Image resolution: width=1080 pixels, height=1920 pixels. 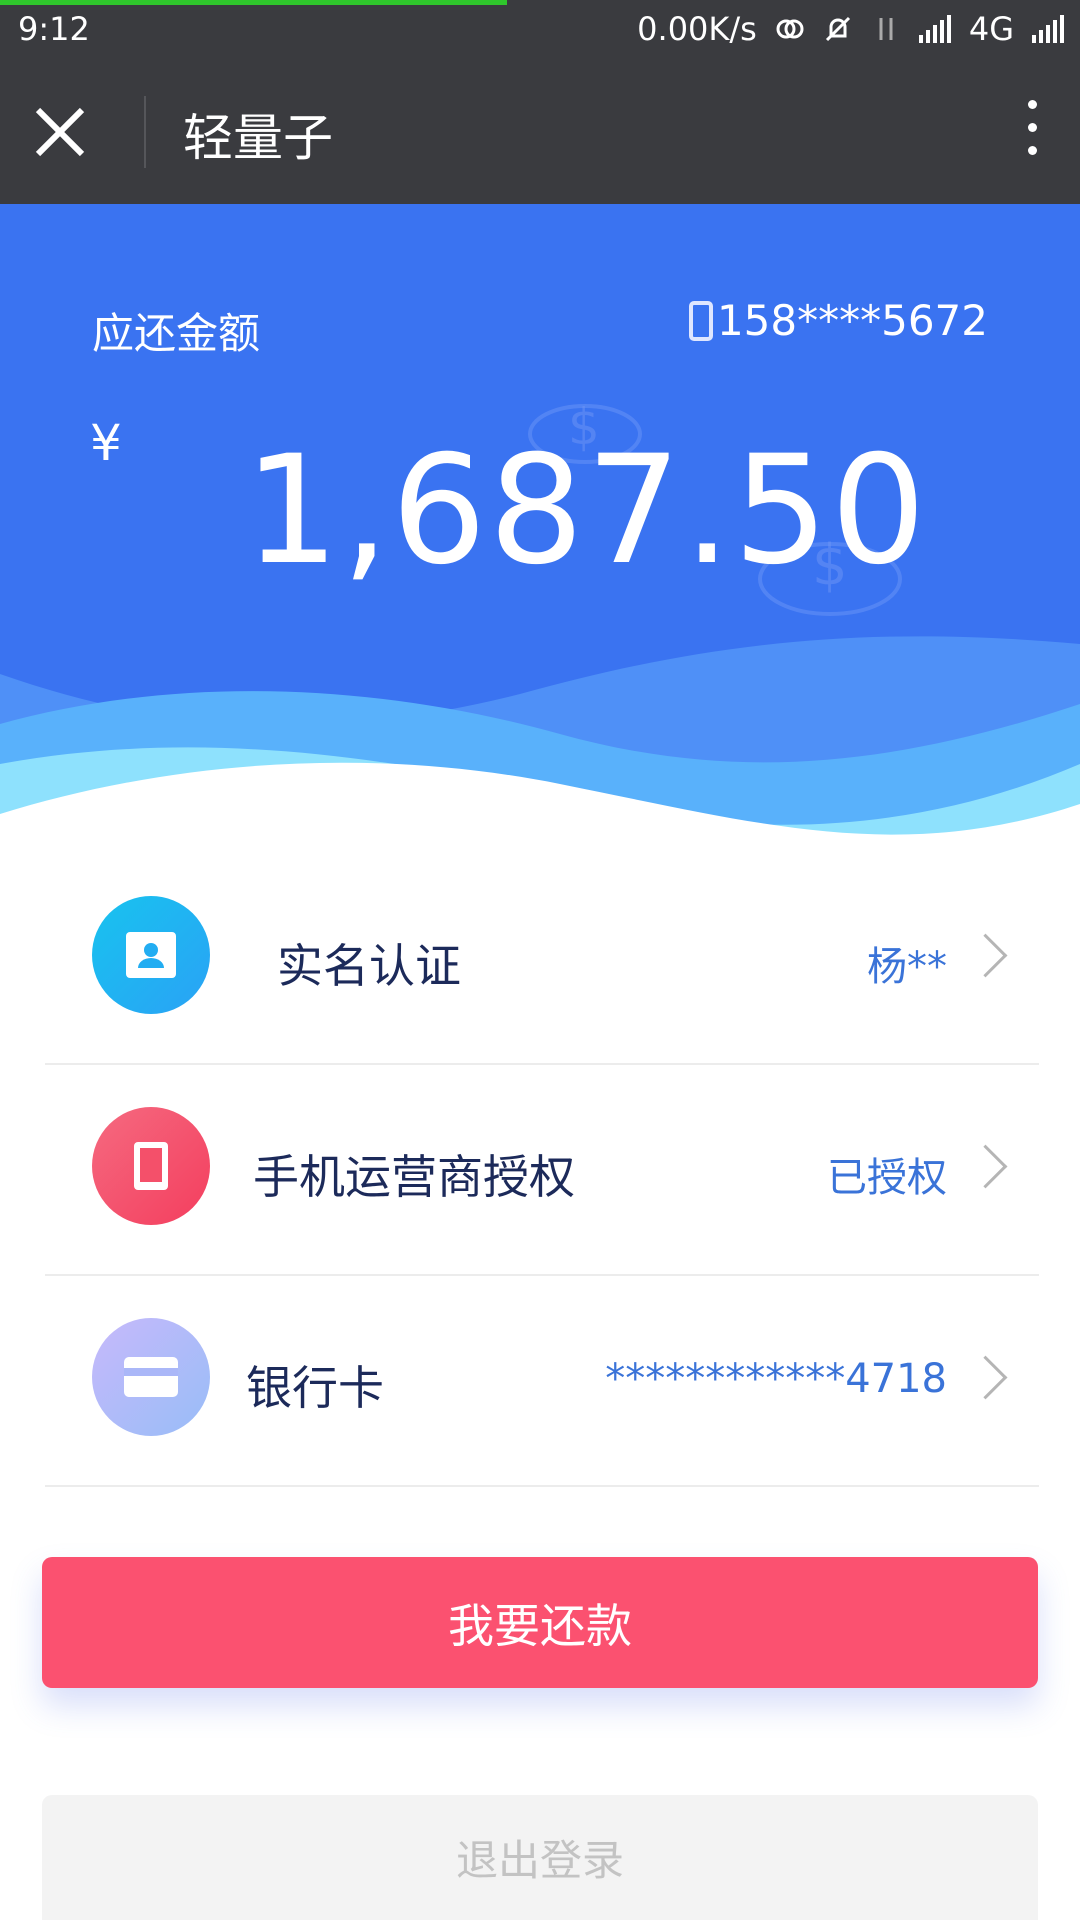 What do you see at coordinates (838, 29) in the screenshot?
I see `mute-bell-icon` at bounding box center [838, 29].